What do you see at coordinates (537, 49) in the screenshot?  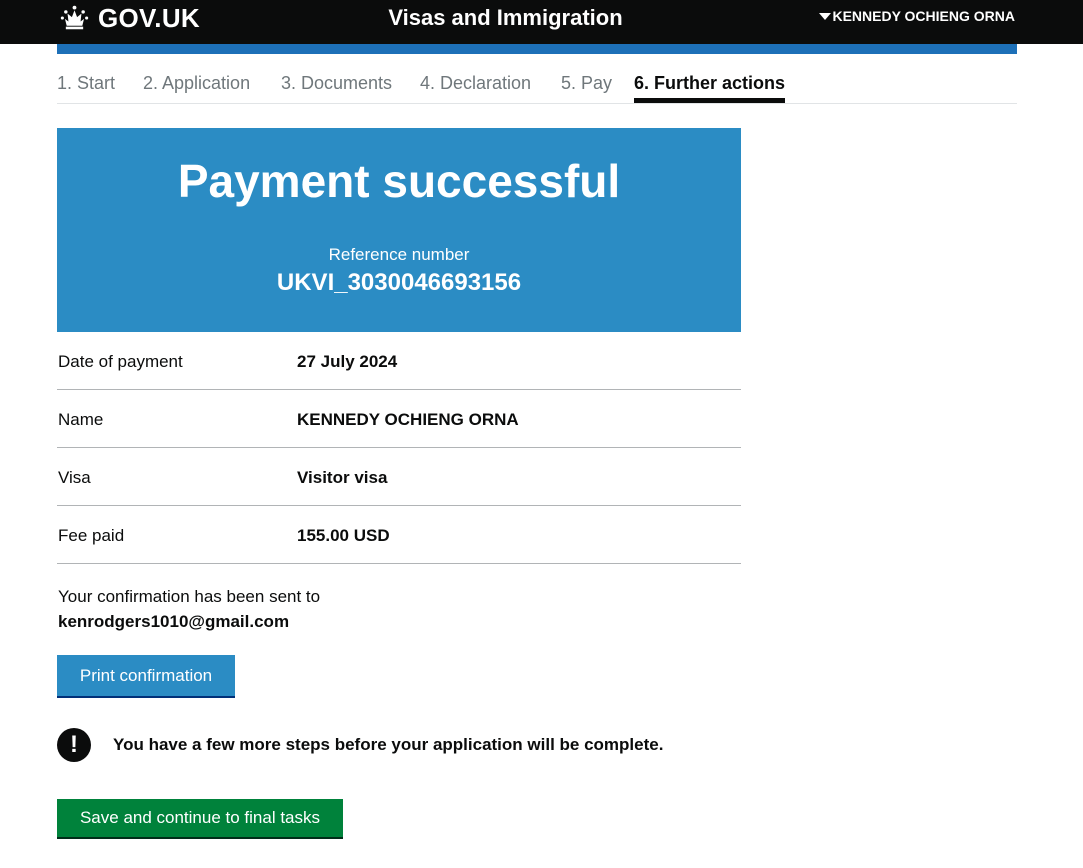 I see `header-accent-bar` at bounding box center [537, 49].